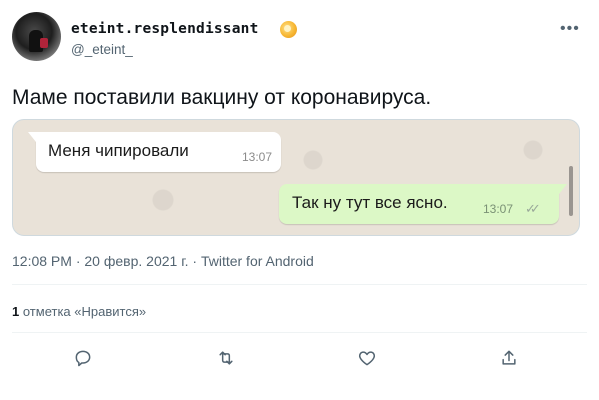  What do you see at coordinates (102, 49) in the screenshot?
I see `author-handle: @_eteint_` at bounding box center [102, 49].